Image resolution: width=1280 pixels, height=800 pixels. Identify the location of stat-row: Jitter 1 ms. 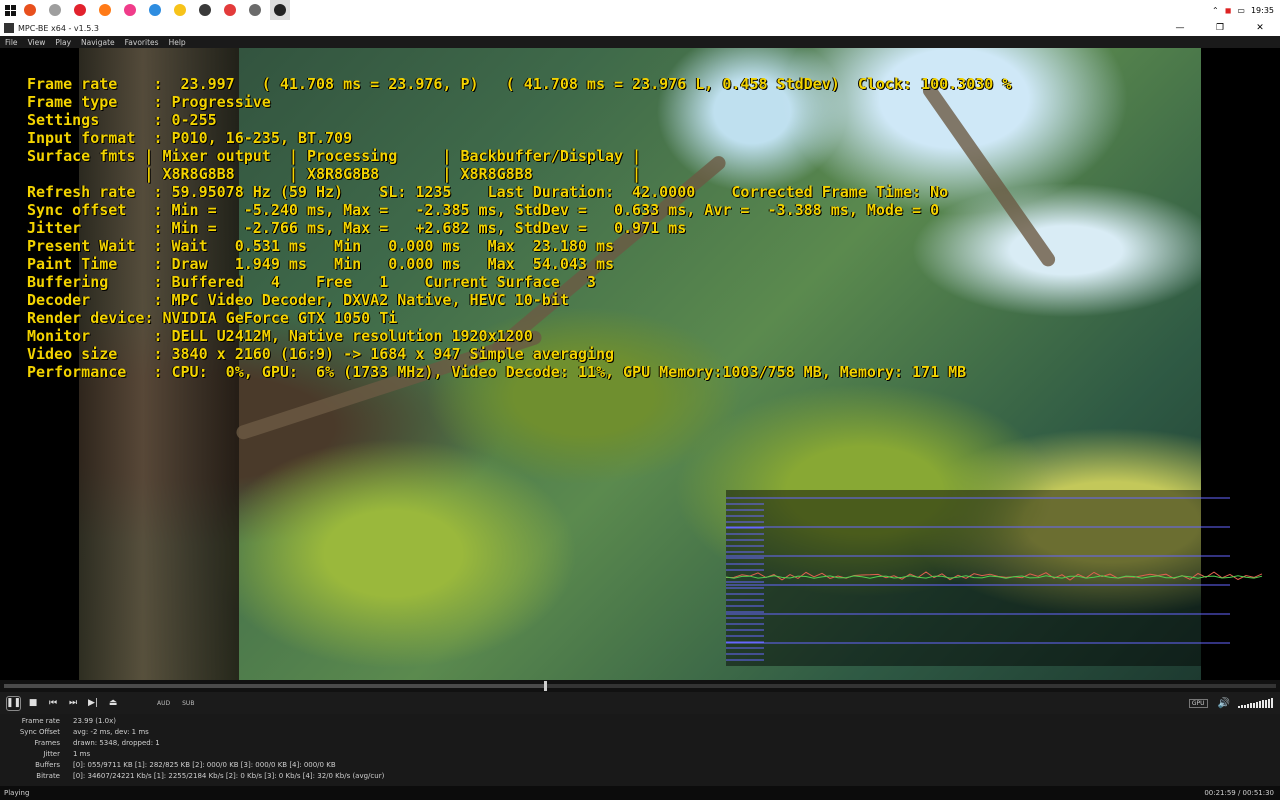
(45, 753).